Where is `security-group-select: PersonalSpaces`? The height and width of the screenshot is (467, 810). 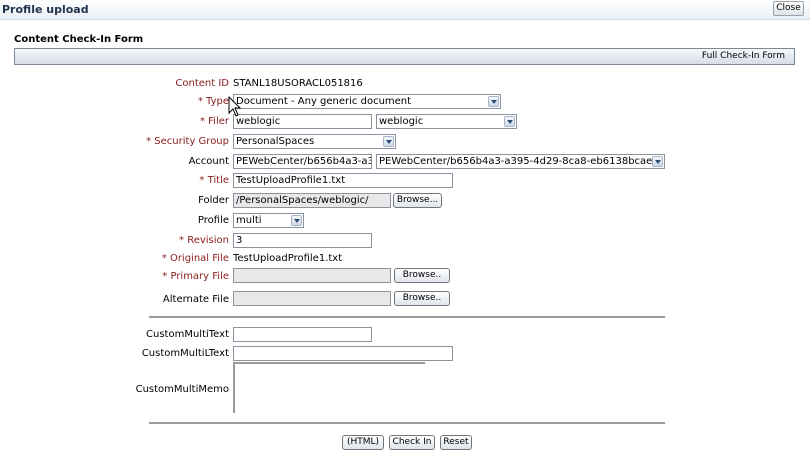
security-group-select: PersonalSpaces is located at coordinates (314, 141).